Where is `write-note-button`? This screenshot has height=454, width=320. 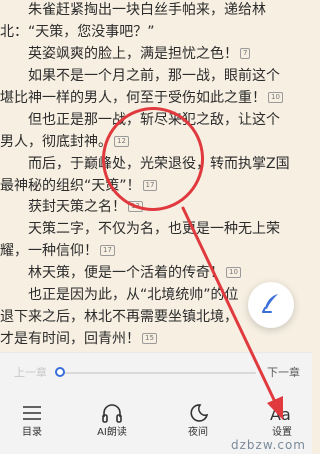
write-note-button is located at coordinates (271, 305).